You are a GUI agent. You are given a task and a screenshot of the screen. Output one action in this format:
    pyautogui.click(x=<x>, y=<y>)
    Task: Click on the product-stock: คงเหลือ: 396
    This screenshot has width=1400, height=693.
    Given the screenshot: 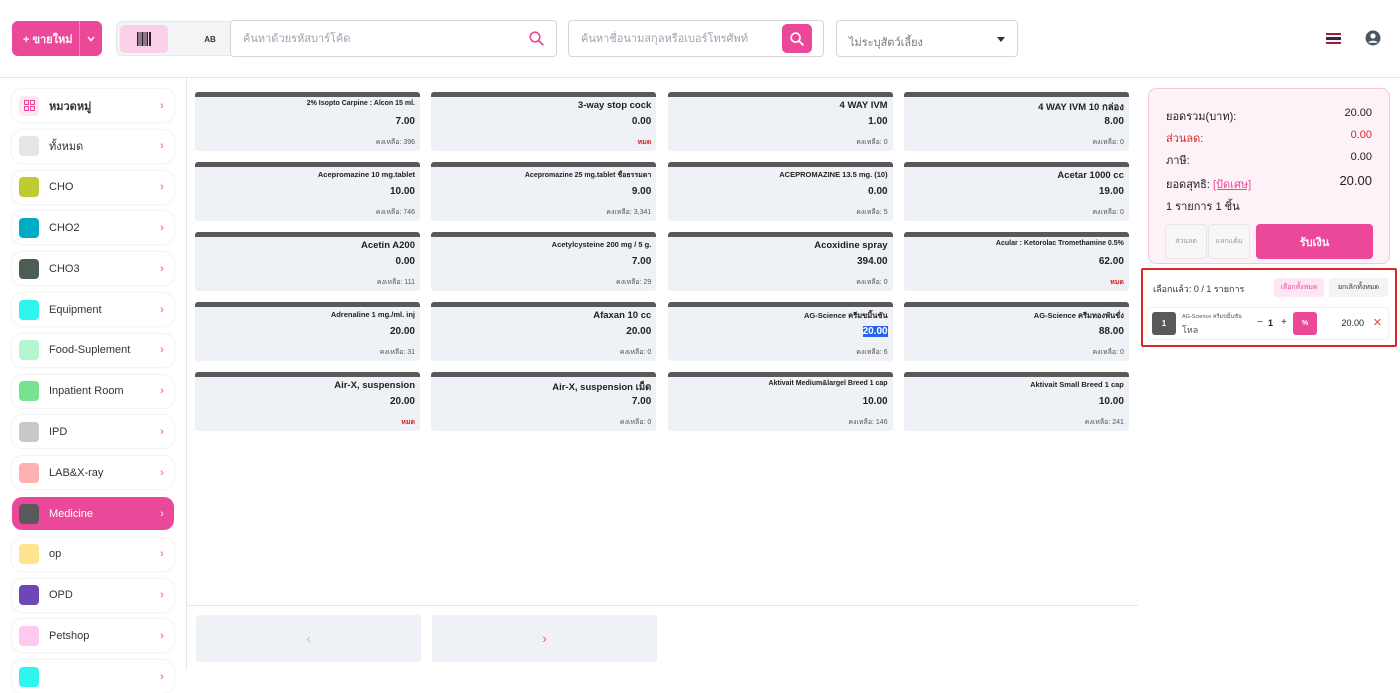 What is the action you would take?
    pyautogui.click(x=395, y=142)
    